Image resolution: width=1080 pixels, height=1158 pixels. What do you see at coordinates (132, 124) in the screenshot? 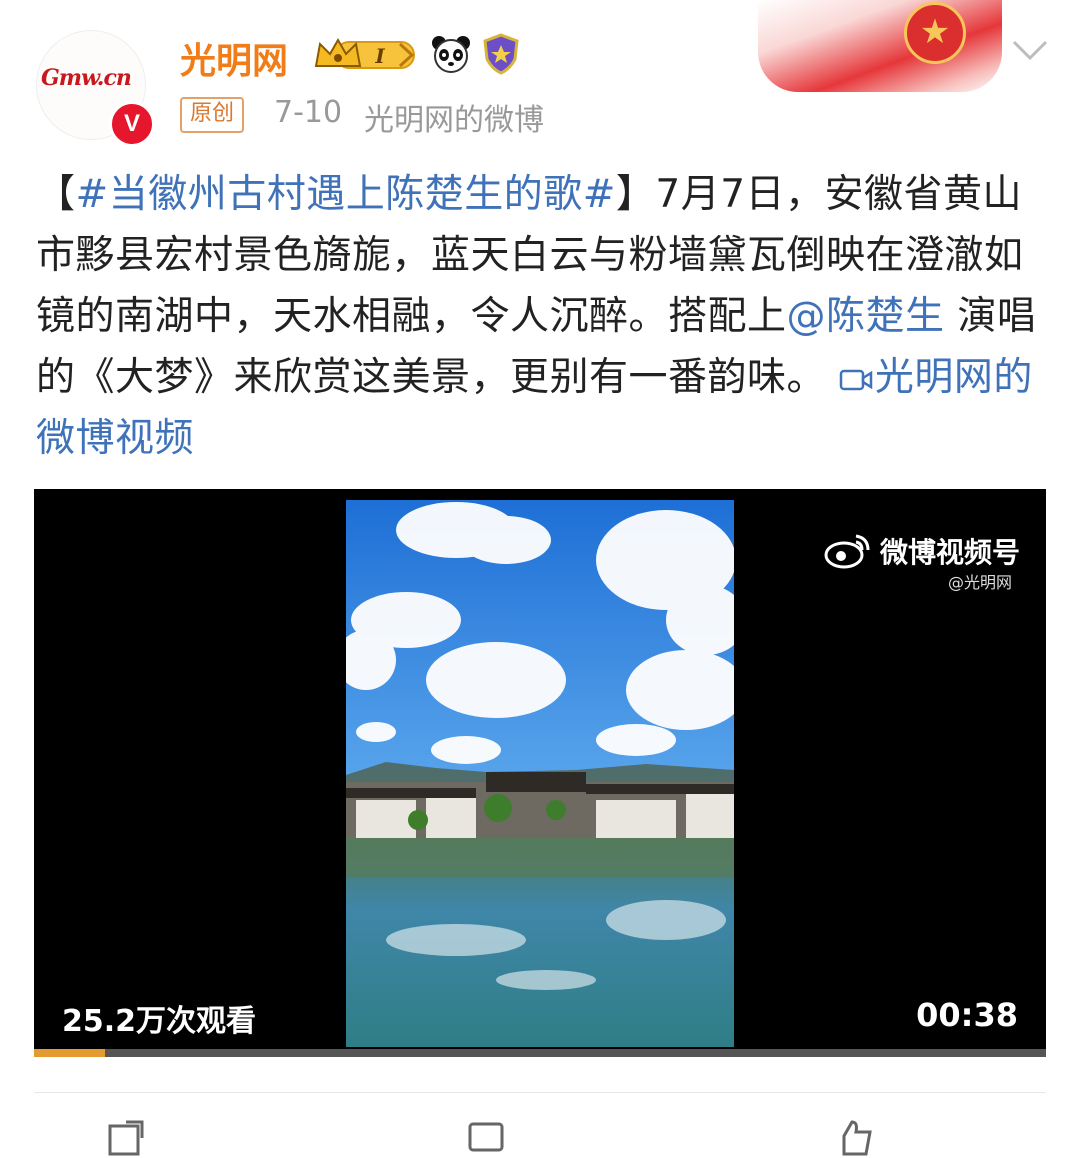
I see `verified-badge: V` at bounding box center [132, 124].